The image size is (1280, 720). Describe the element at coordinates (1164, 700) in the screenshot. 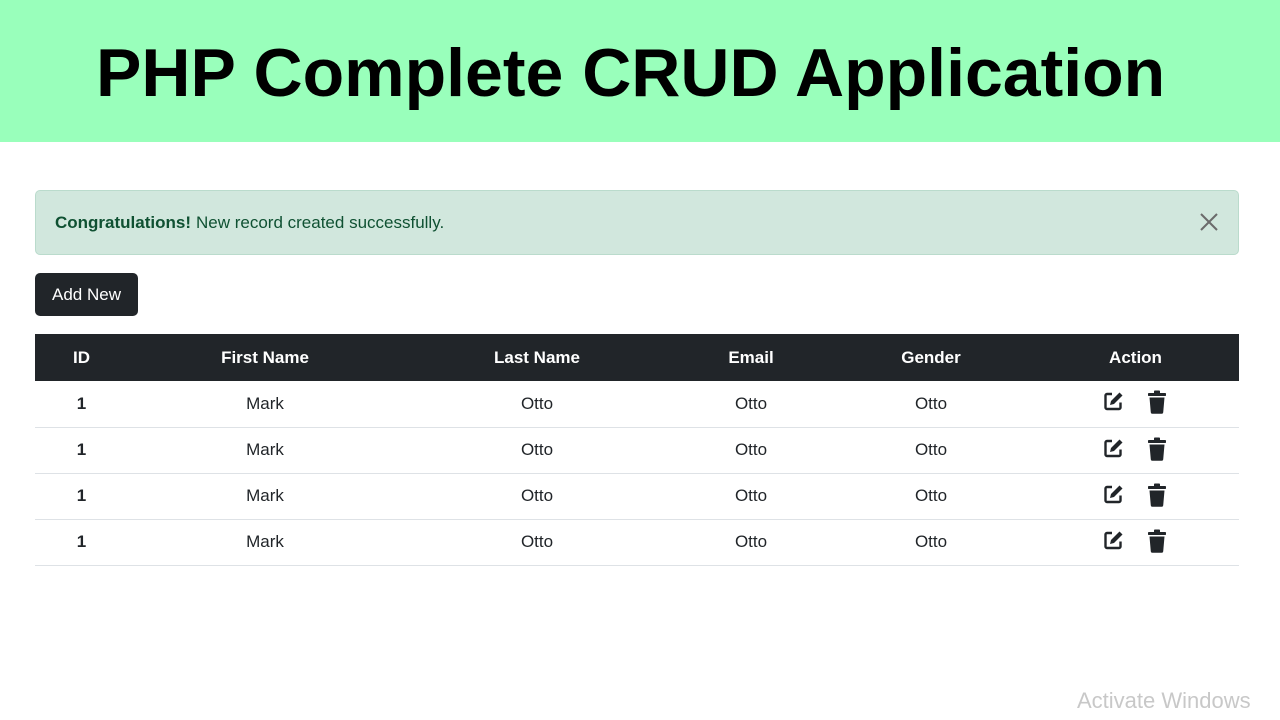

I see `activate-windows-watermark: Activate Windows` at that location.